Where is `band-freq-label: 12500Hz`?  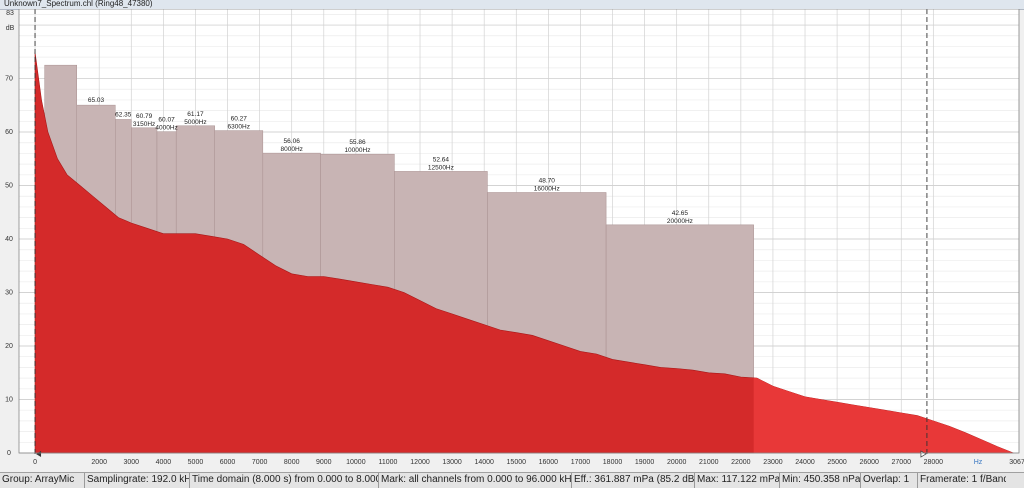 band-freq-label: 12500Hz is located at coordinates (441, 167).